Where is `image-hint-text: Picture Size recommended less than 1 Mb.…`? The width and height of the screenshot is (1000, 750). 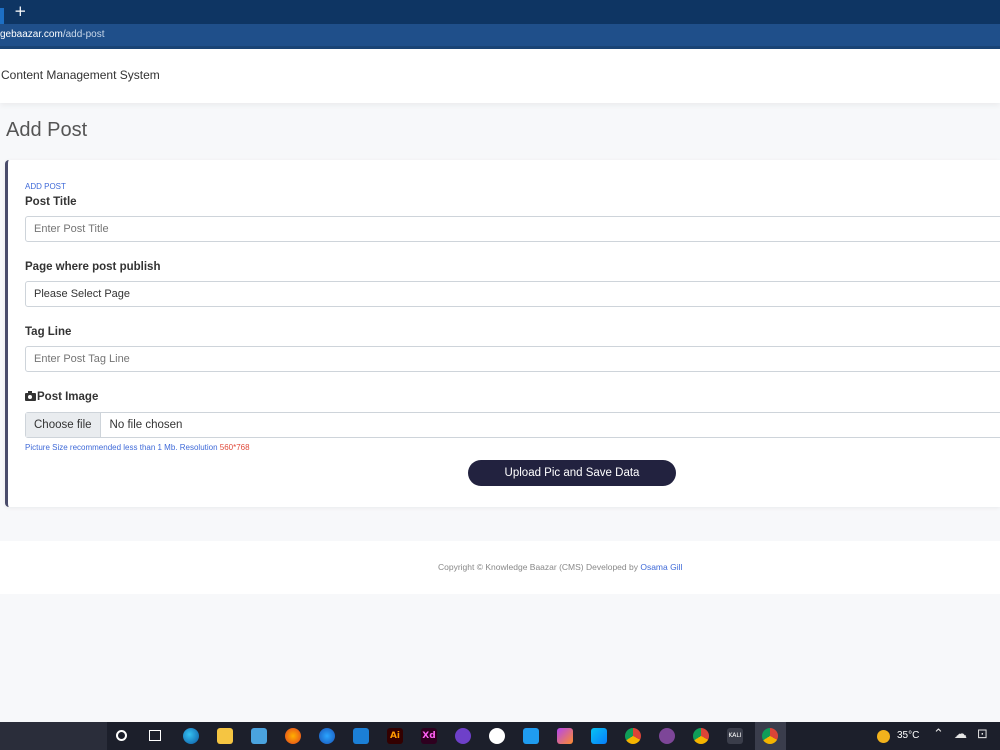
image-hint-text: Picture Size recommended less than 1 Mb.… is located at coordinates (122, 447).